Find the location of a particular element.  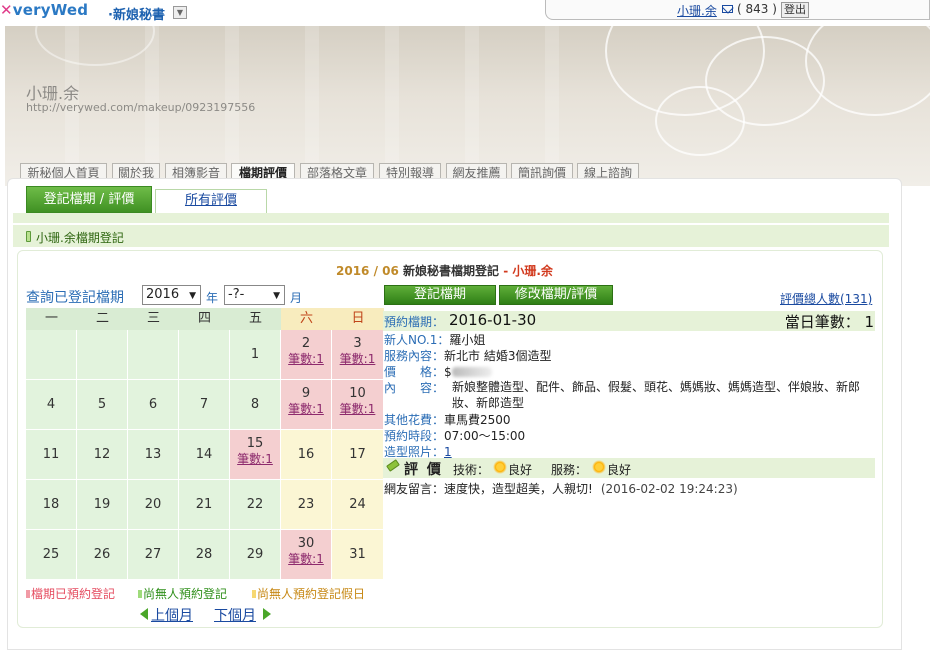

calendar-day-cell: 15 筆數:1 is located at coordinates (255, 455).